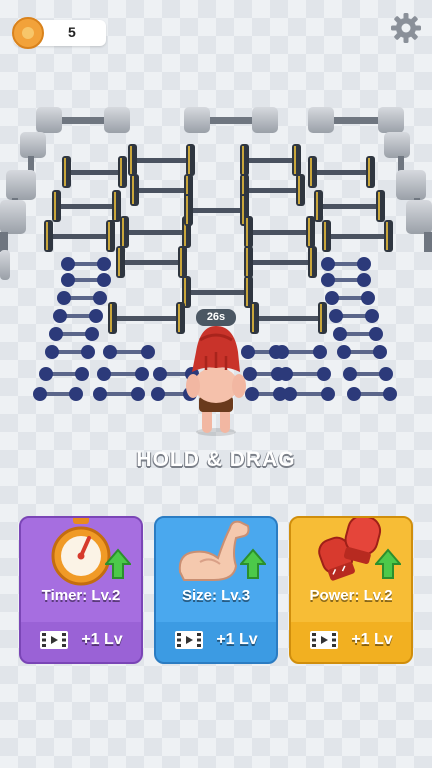 Image resolution: width=432 pixels, height=768 pixels. Describe the element at coordinates (23, 206) in the screenshot. I see `heavy-dumbbell-left-side` at that location.